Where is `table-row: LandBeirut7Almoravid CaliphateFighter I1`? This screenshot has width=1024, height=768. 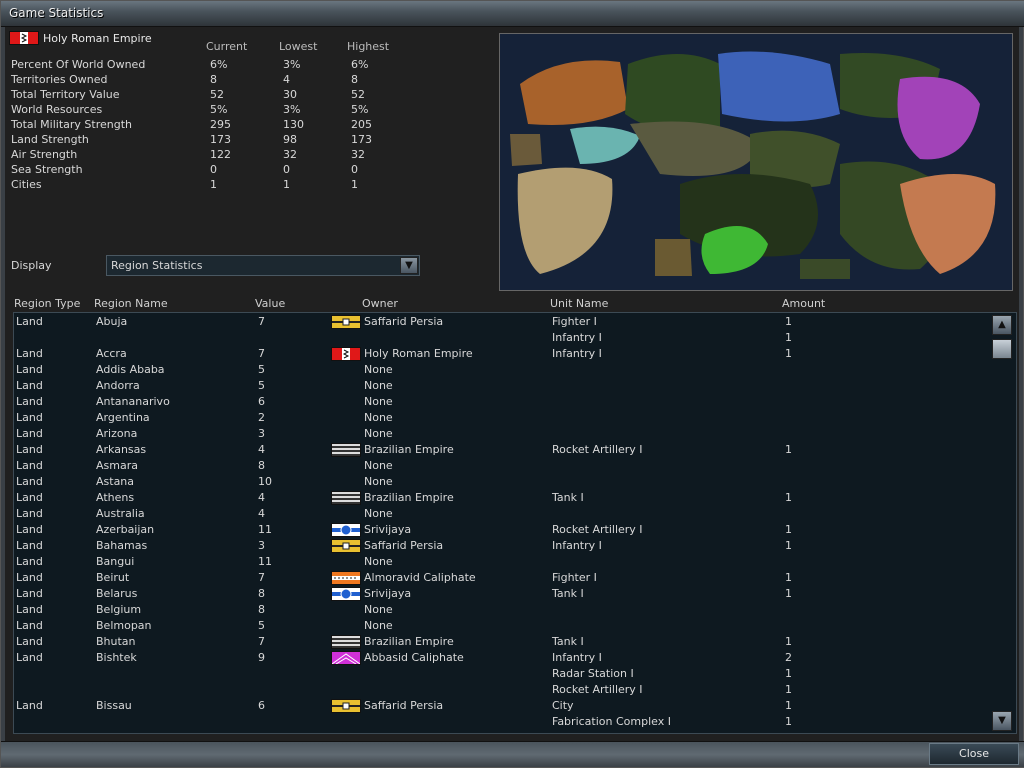
table-row: LandBeirut7Almoravid CaliphateFighter I1 is located at coordinates (501, 578).